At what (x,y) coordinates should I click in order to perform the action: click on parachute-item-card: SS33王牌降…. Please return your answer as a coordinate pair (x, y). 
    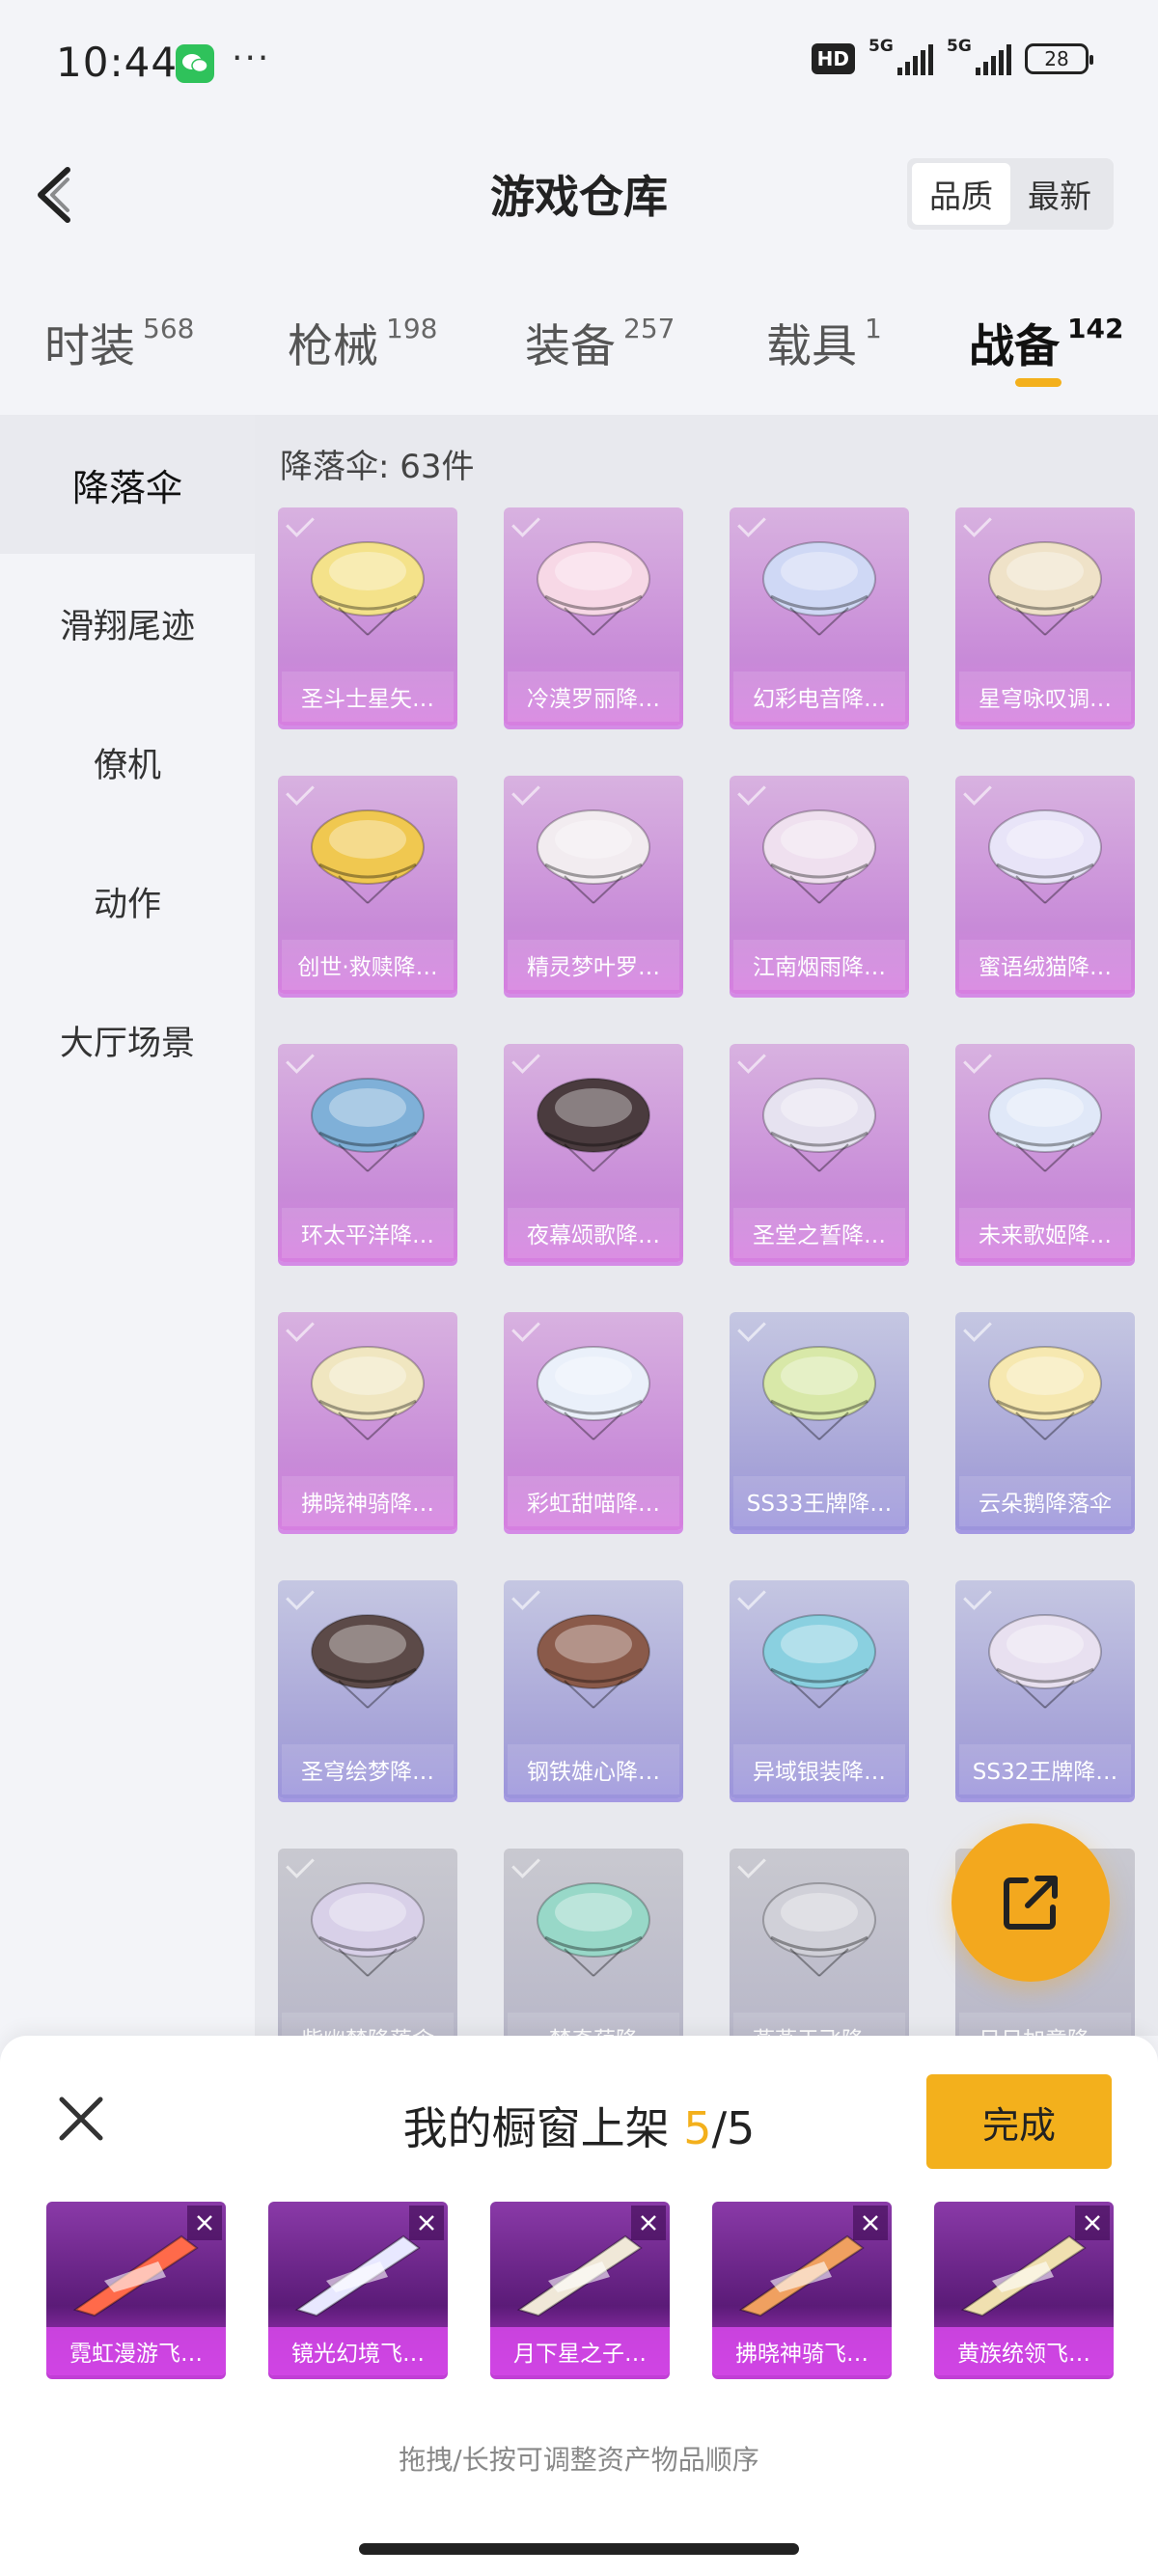
    Looking at the image, I should click on (819, 1421).